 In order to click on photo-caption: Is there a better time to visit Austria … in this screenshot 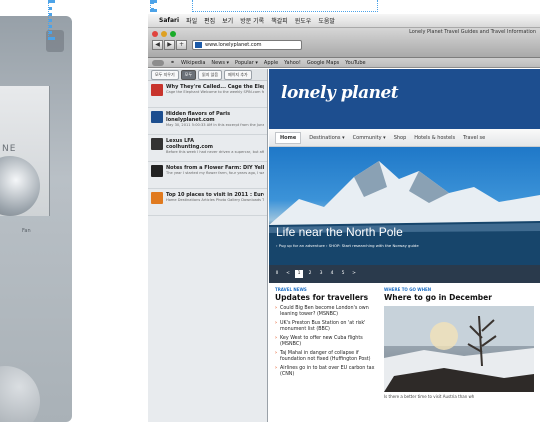, I will do `click(429, 396)`.